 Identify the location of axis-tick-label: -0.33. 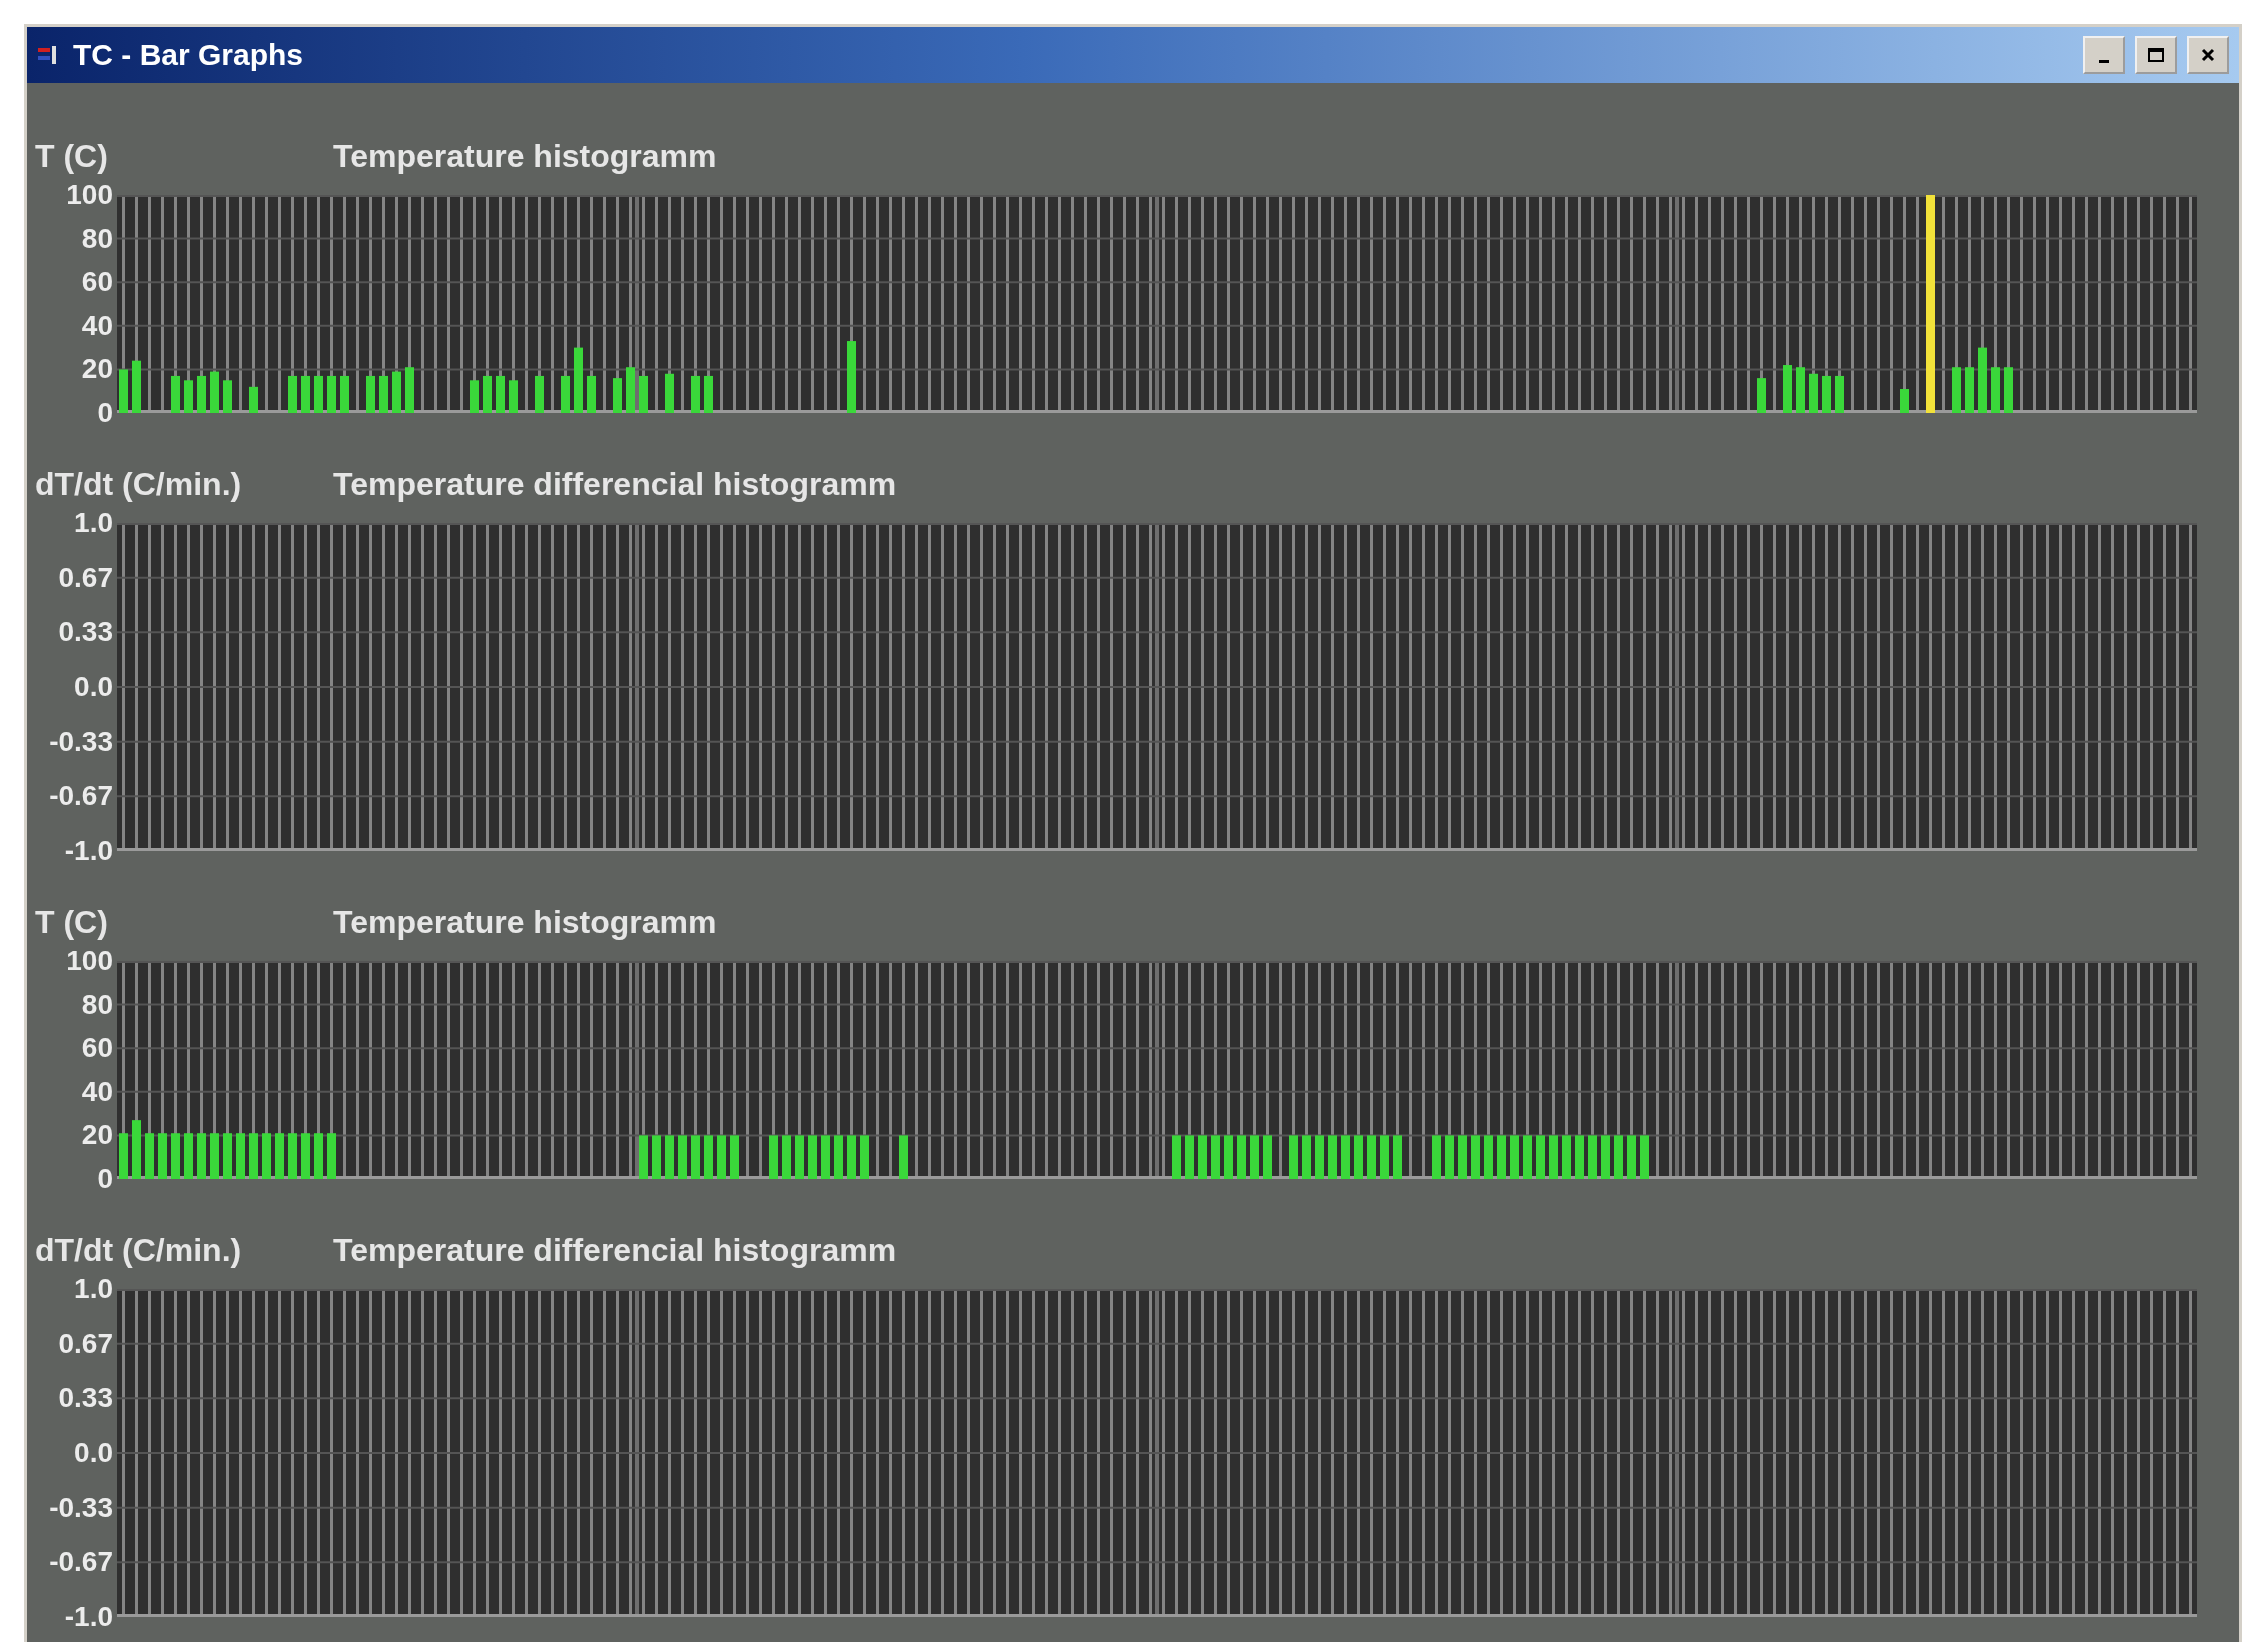
(81, 741).